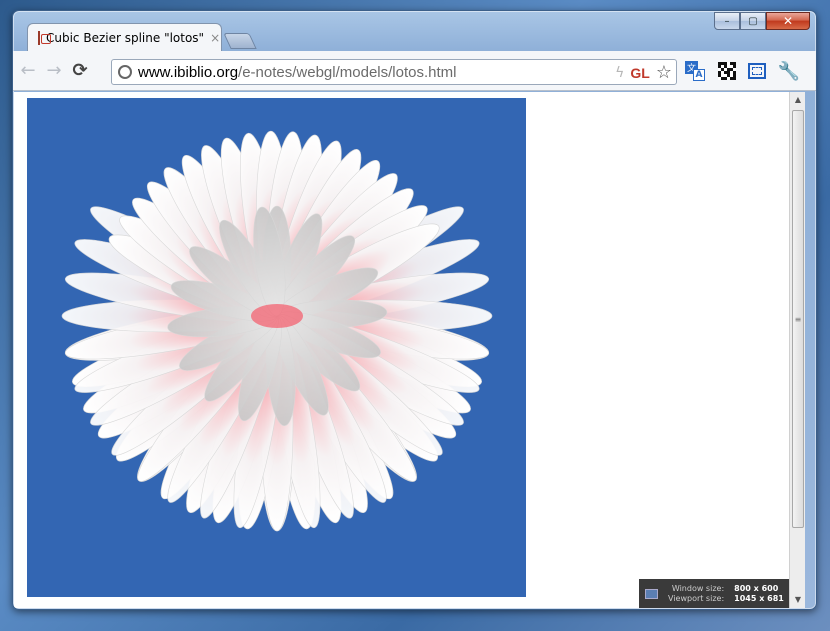  Describe the element at coordinates (696, 598) in the screenshot. I see `viewport-size-label: Viewport size:` at that location.